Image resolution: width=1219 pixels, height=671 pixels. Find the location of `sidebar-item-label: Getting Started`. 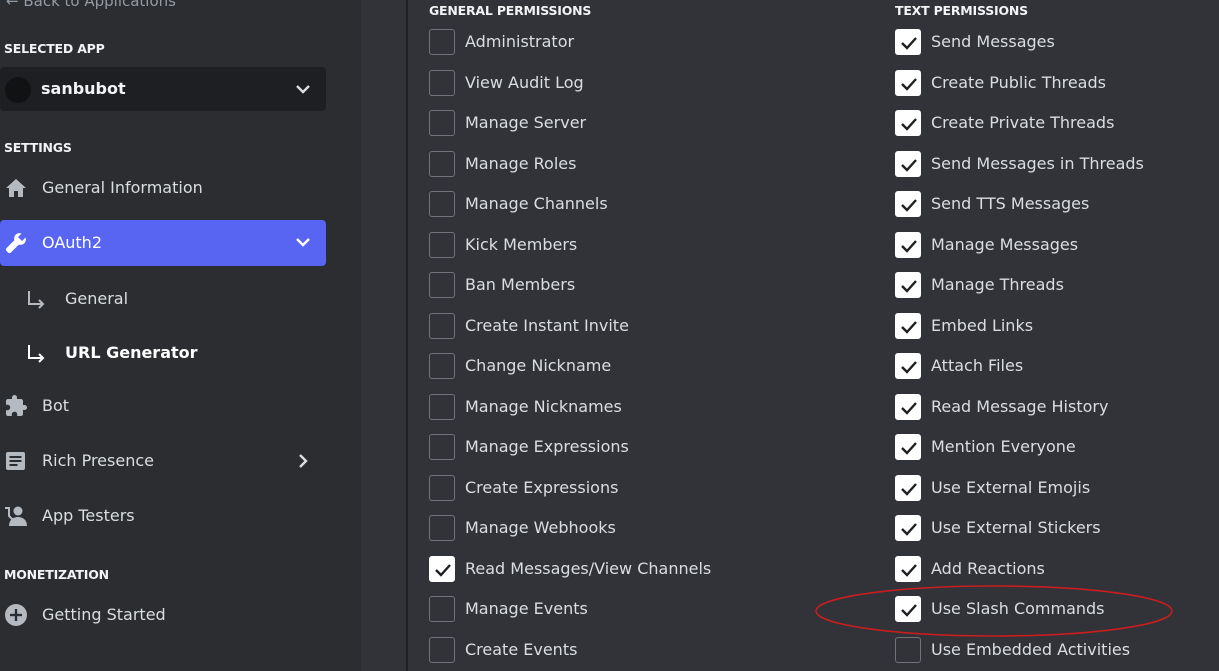

sidebar-item-label: Getting Started is located at coordinates (104, 614).